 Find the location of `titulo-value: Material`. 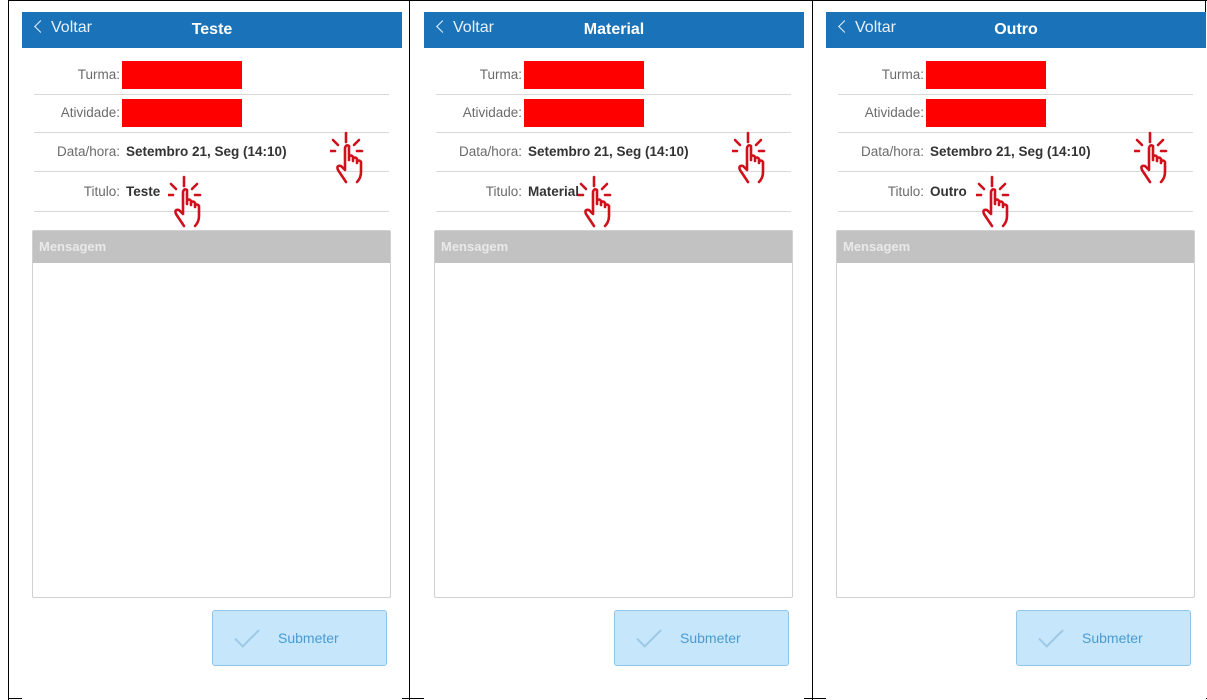

titulo-value: Material is located at coordinates (553, 191).